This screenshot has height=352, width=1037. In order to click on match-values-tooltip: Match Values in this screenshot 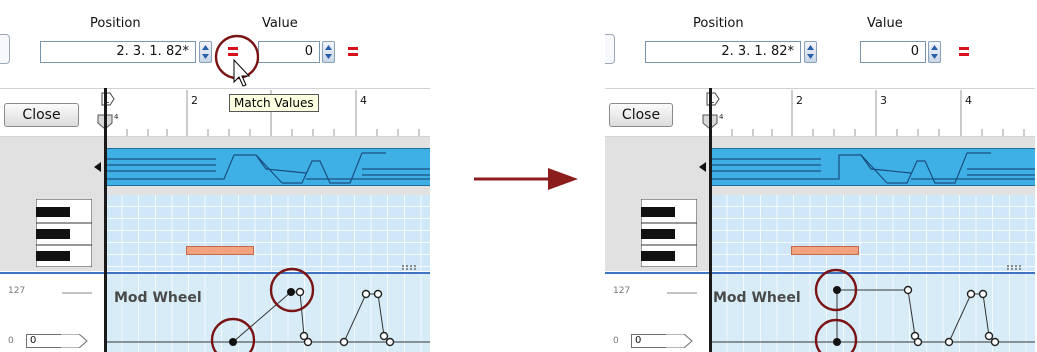, I will do `click(274, 103)`.